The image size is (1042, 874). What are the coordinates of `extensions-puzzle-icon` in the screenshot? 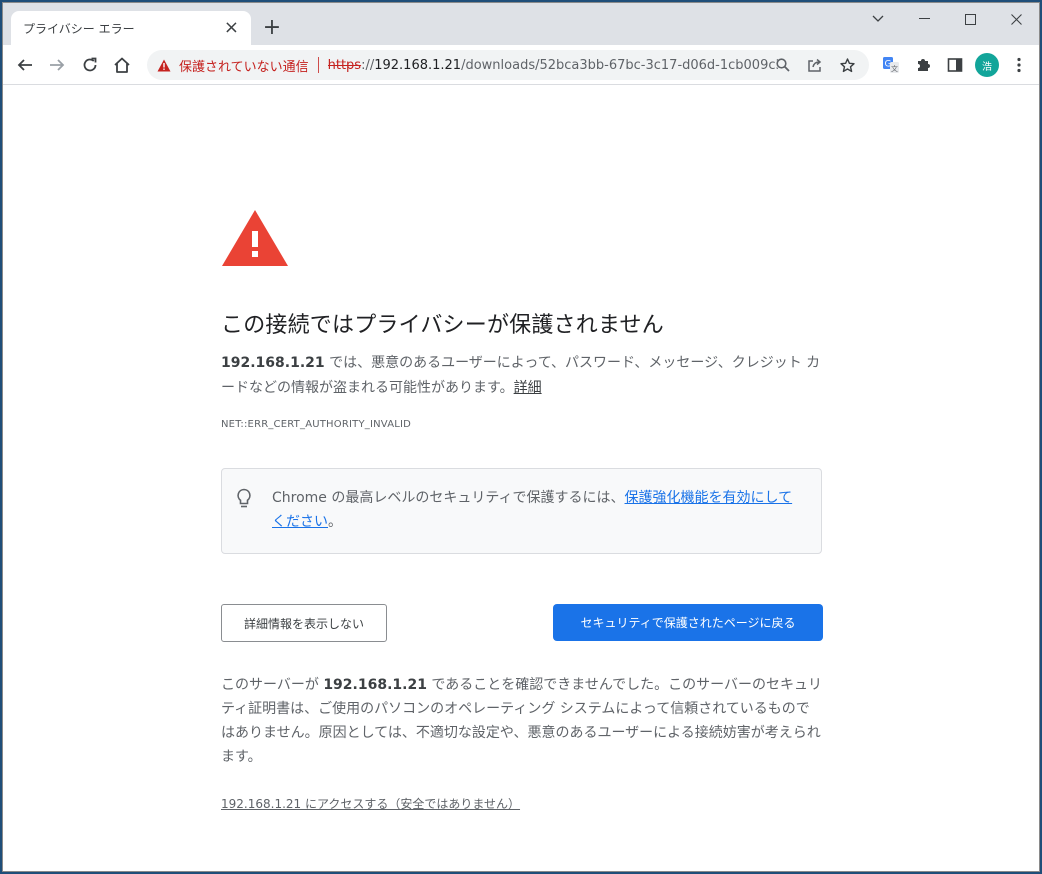 It's located at (923, 65).